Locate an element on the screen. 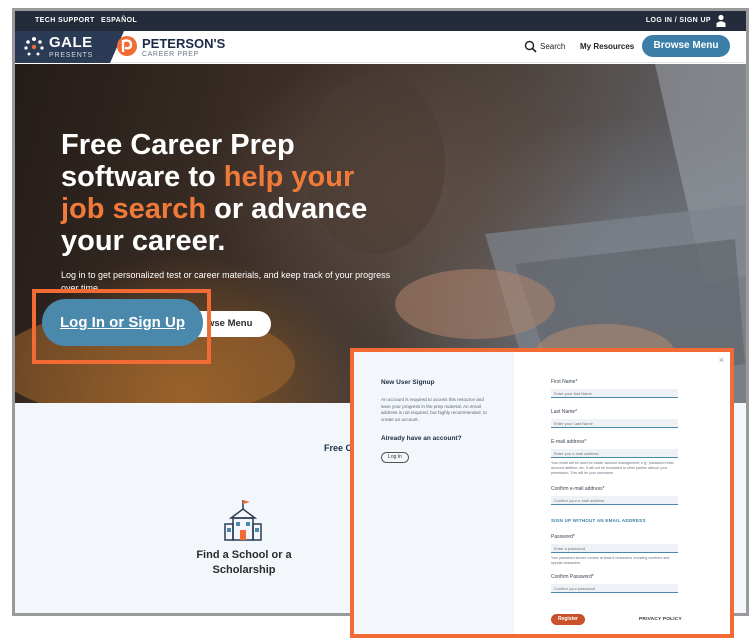 Image resolution: width=753 pixels, height=642 pixels. email-label: E-mail address* is located at coordinates (569, 442).